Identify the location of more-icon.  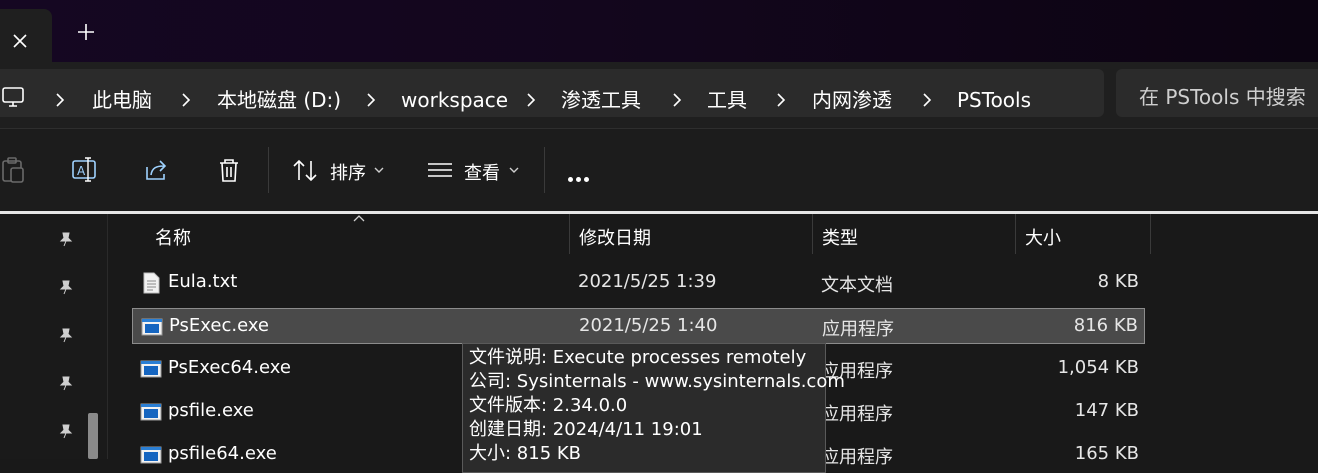
(580, 176).